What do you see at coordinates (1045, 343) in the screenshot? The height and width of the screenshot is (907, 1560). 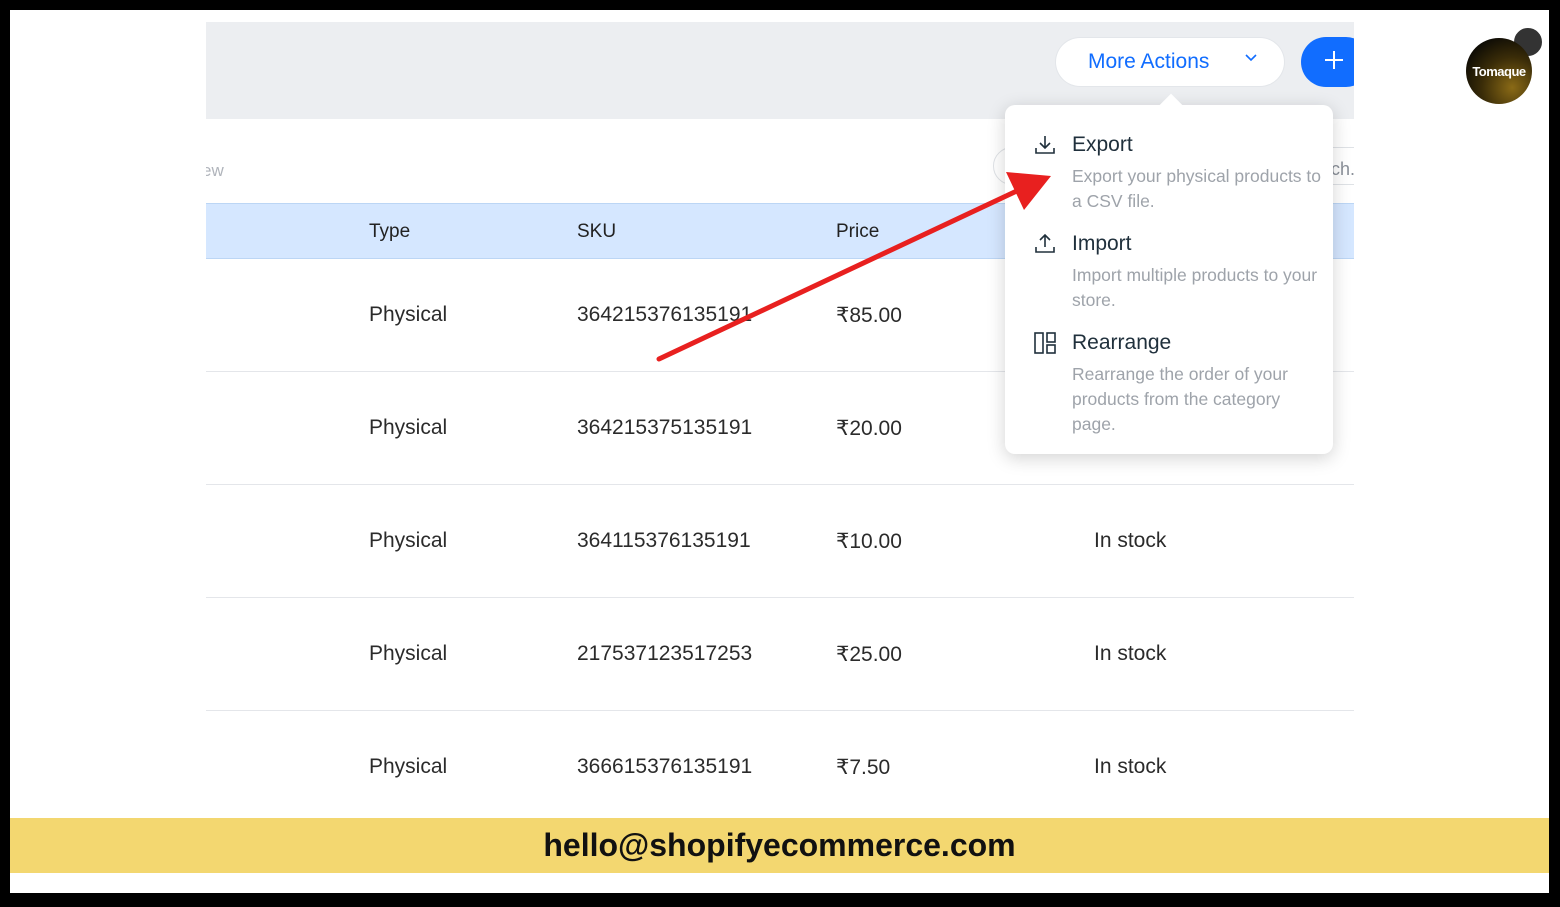 I see `rearrange-icon` at bounding box center [1045, 343].